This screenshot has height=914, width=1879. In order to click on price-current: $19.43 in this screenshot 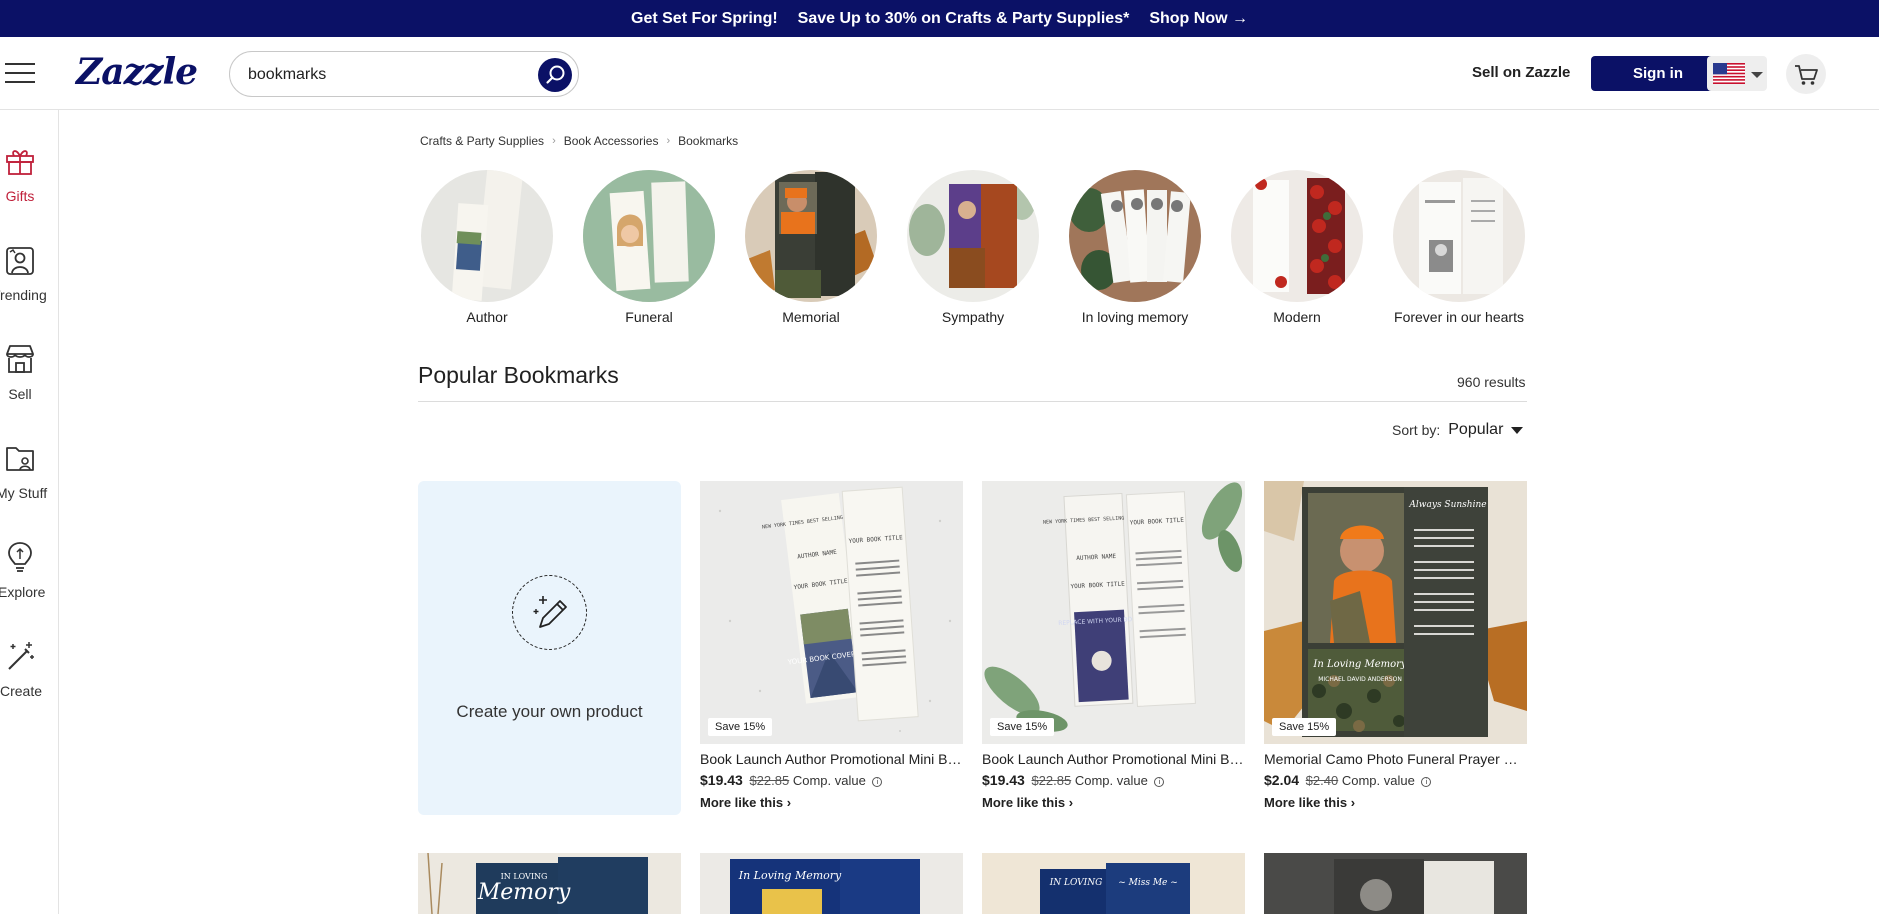, I will do `click(1003, 780)`.